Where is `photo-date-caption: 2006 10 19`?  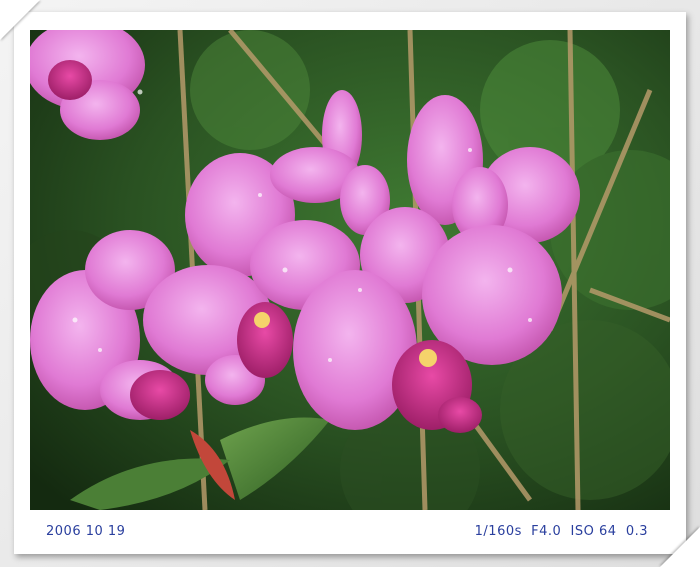
photo-date-caption: 2006 10 19 is located at coordinates (86, 531).